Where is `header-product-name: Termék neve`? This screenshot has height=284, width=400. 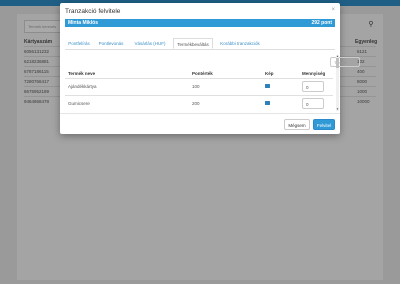
header-product-name: Termék neve is located at coordinates (82, 73).